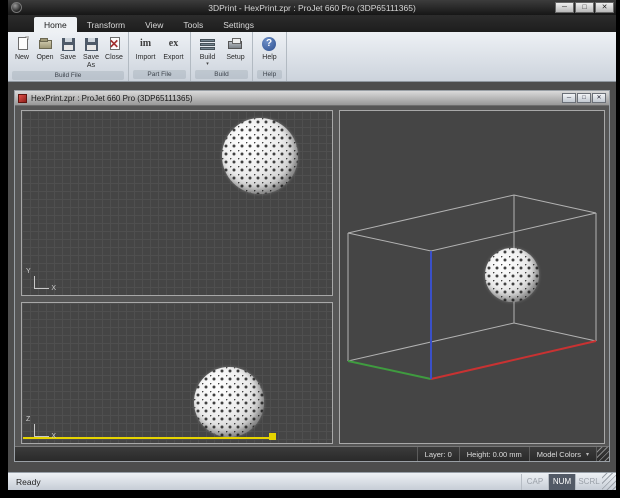 The image size is (620, 498). I want to click on tab-home: Home, so click(55, 24).